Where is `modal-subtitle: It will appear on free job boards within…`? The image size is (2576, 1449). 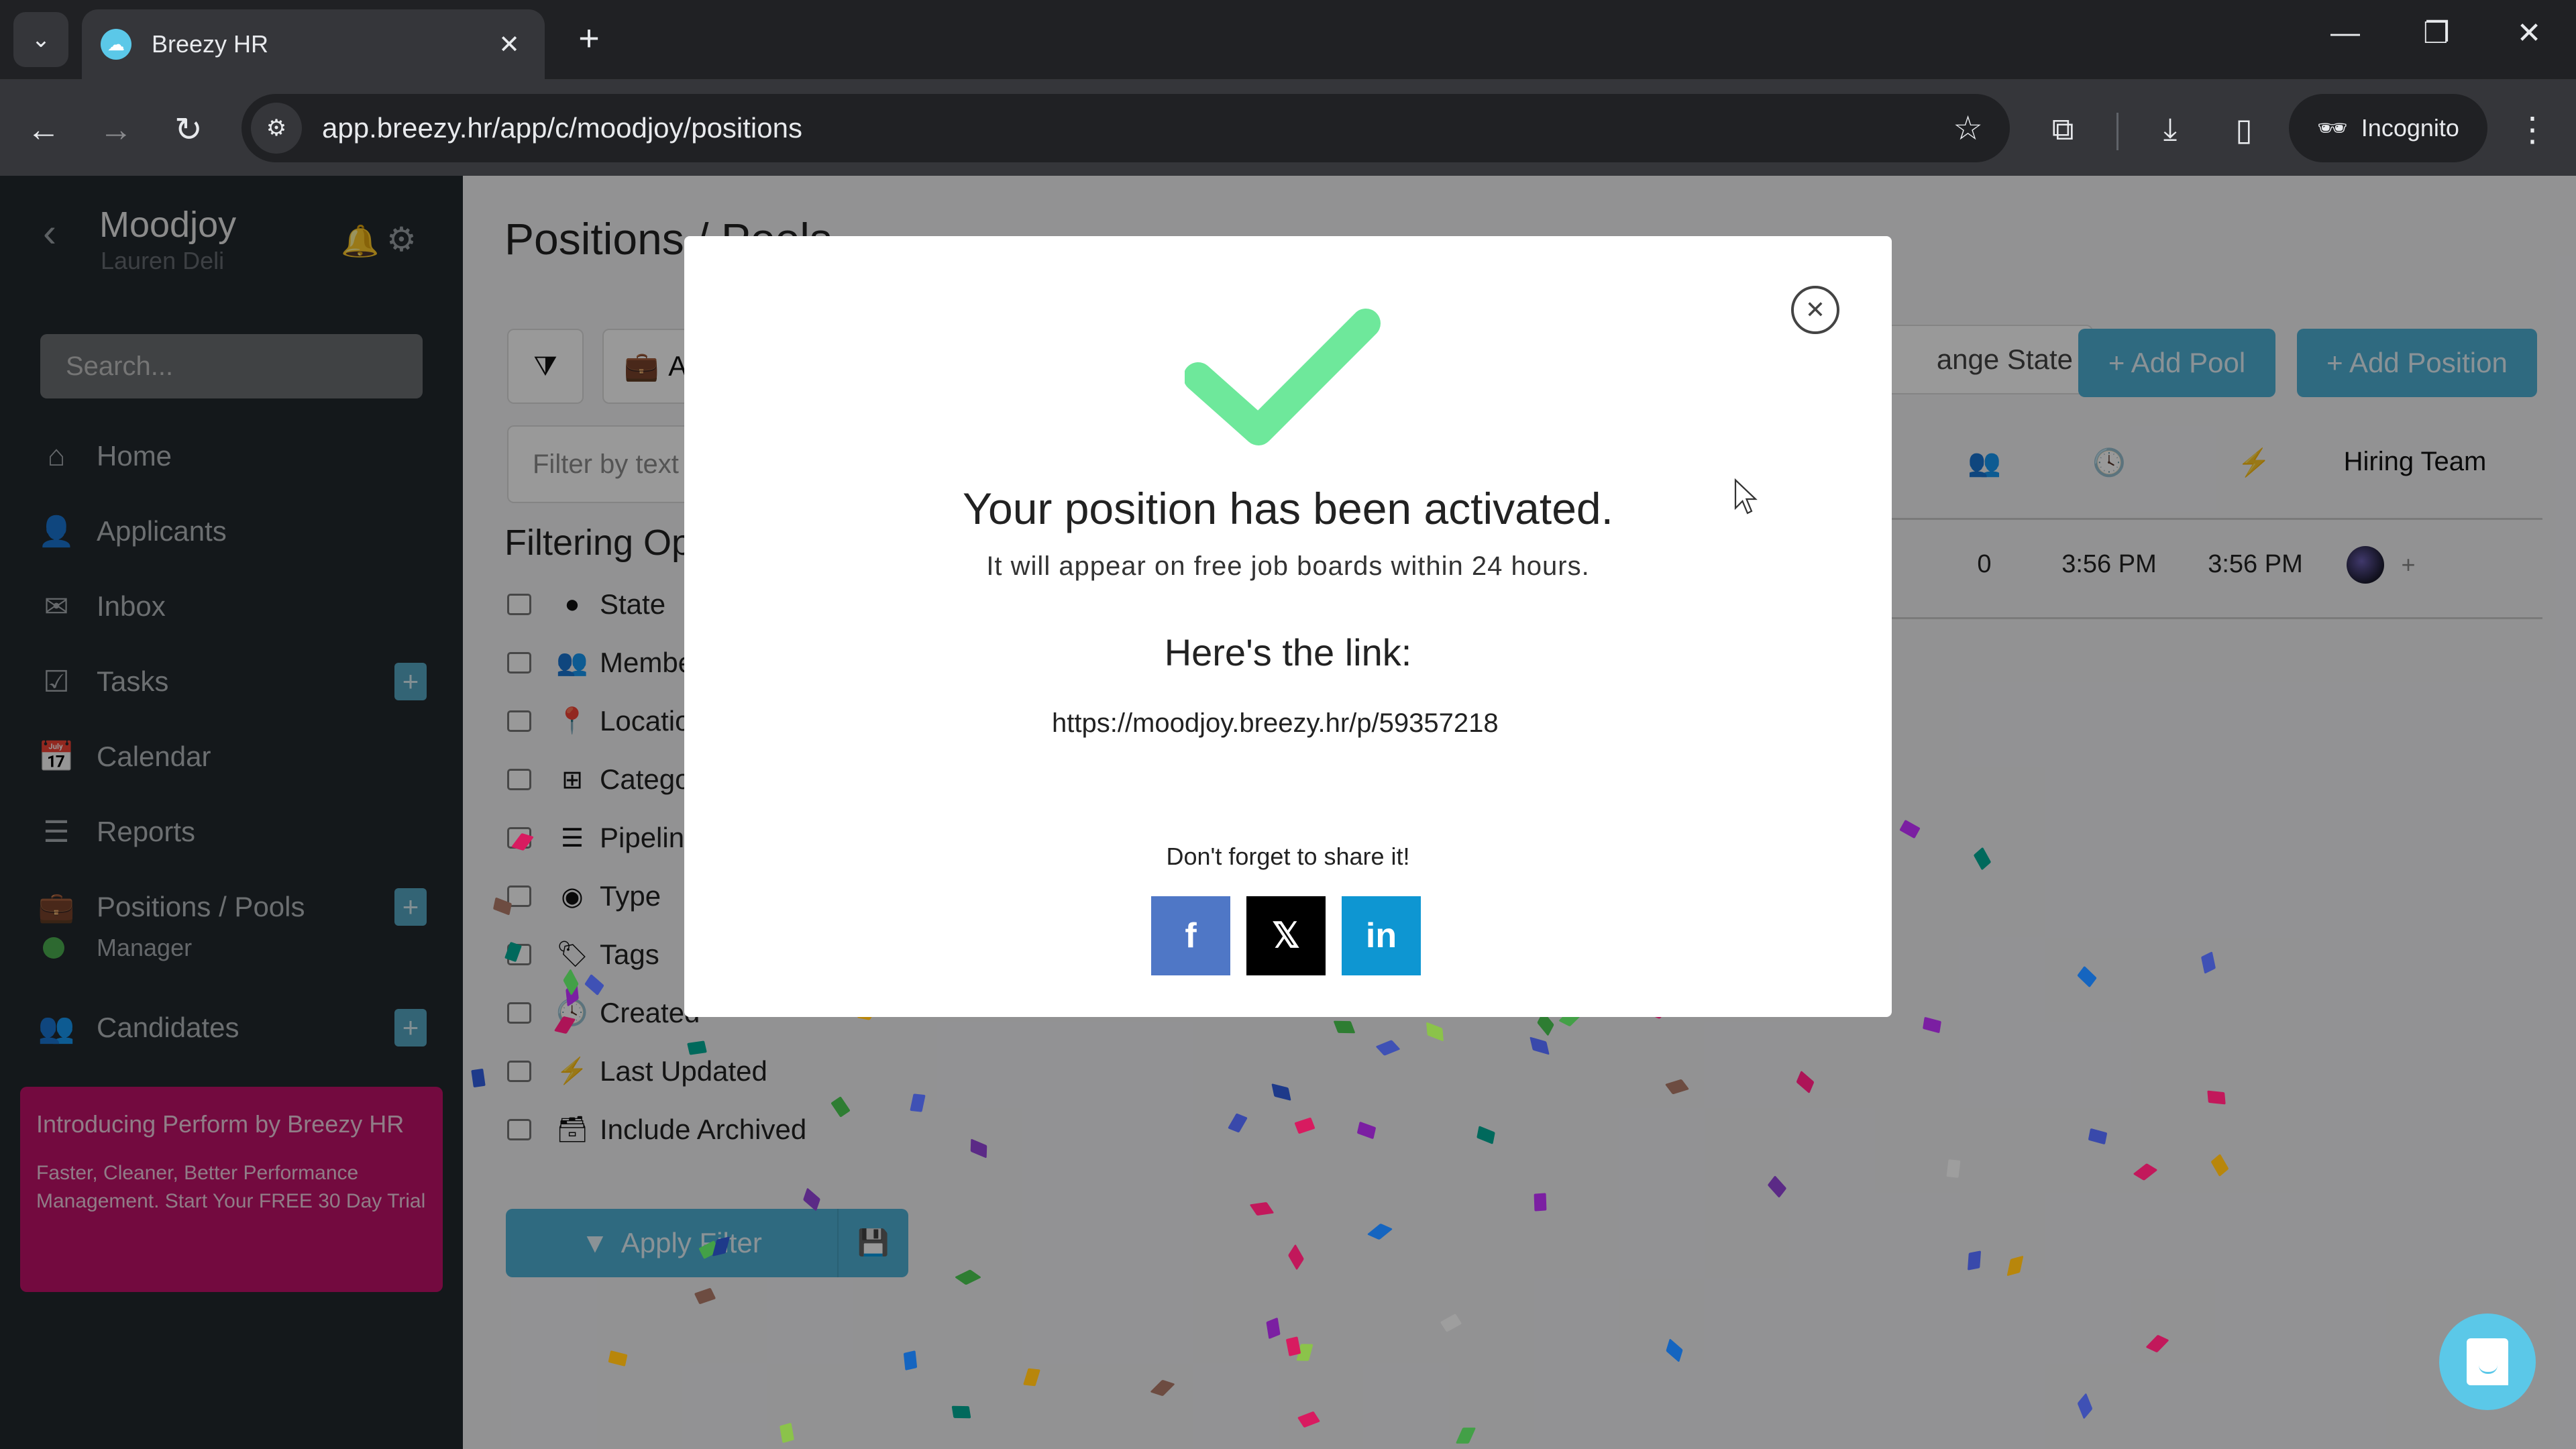 modal-subtitle: It will appear on free job boards within… is located at coordinates (1288, 566).